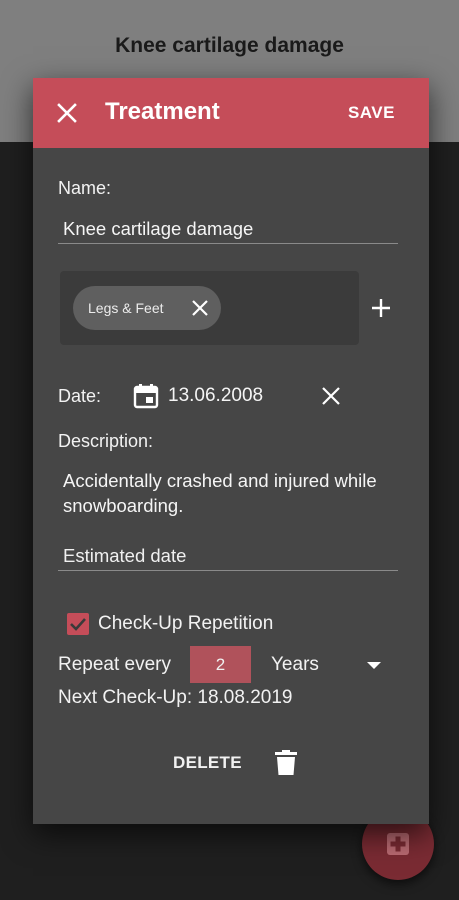  I want to click on close-icon, so click(67, 113).